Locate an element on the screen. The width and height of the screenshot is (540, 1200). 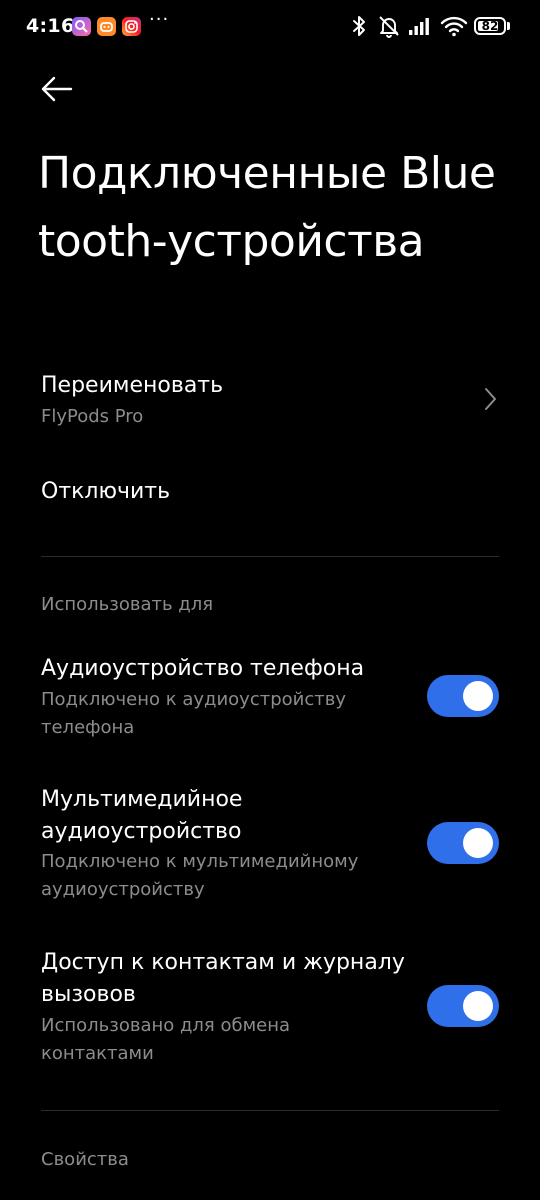
phone-audio-subtitle: Подключено к аудиоустройству телефона is located at coordinates (193, 713).